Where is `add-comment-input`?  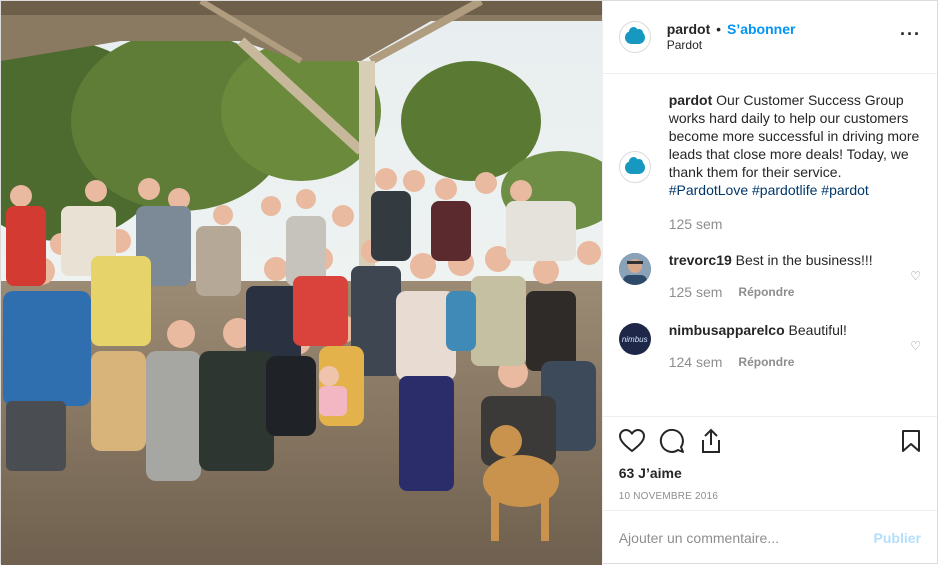 add-comment-input is located at coordinates (746, 538).